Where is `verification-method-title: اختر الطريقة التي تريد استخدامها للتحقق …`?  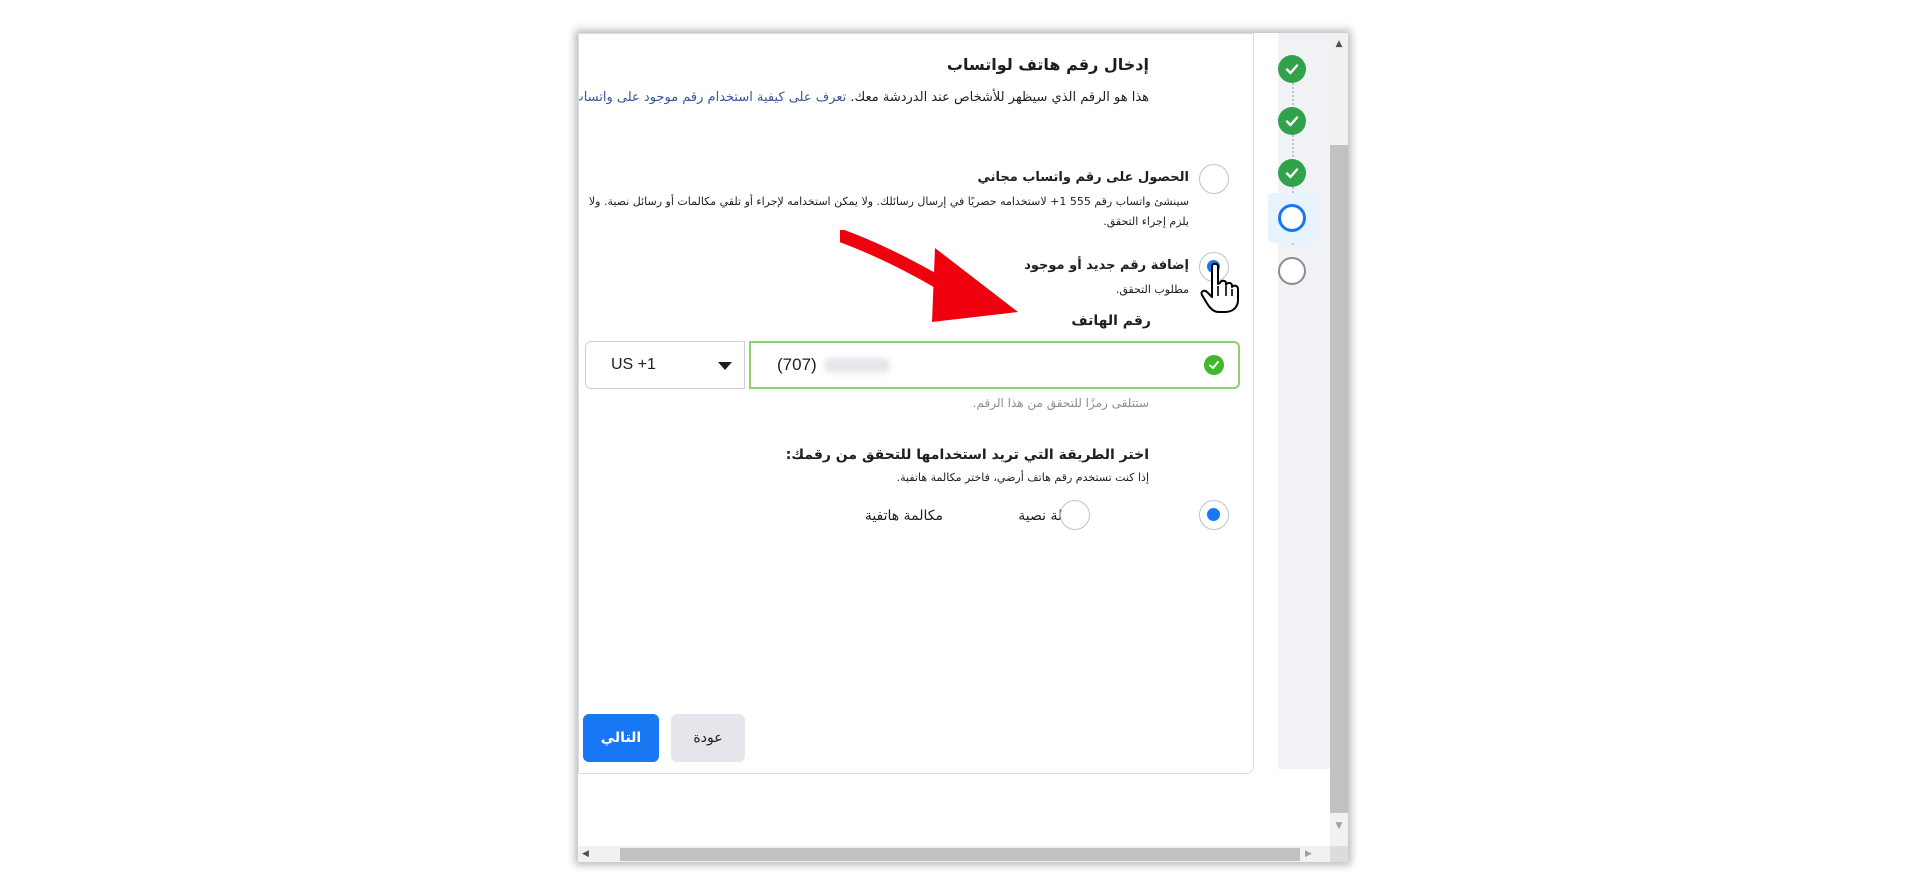 verification-method-title: اختر الطريقة التي تريد استخدامها للتحقق … is located at coordinates (967, 455).